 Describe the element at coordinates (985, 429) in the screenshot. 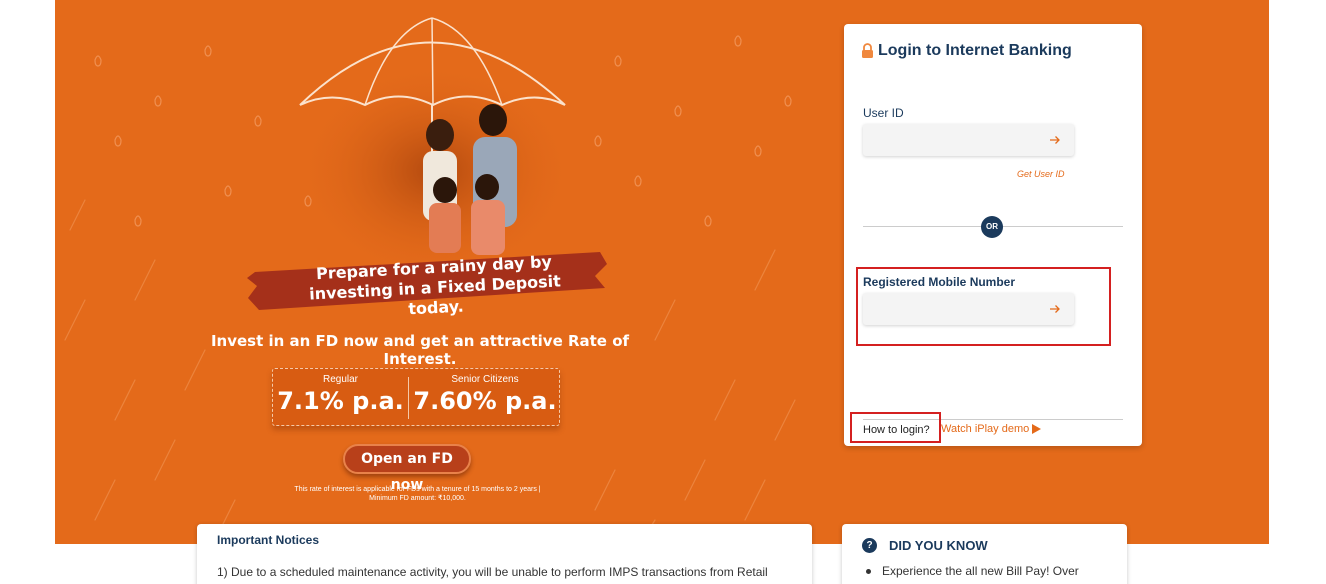

I see `watch-demo-label: Watch iPlay demo` at that location.